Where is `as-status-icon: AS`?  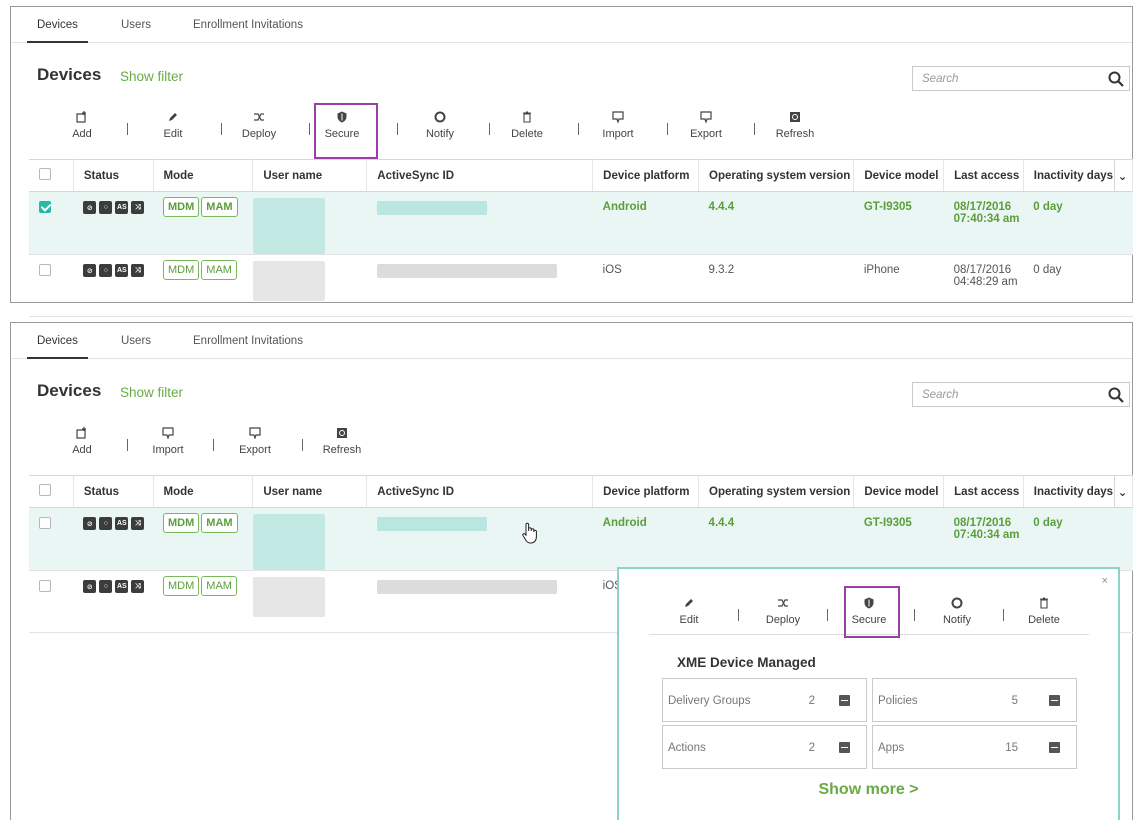 as-status-icon: AS is located at coordinates (122, 523).